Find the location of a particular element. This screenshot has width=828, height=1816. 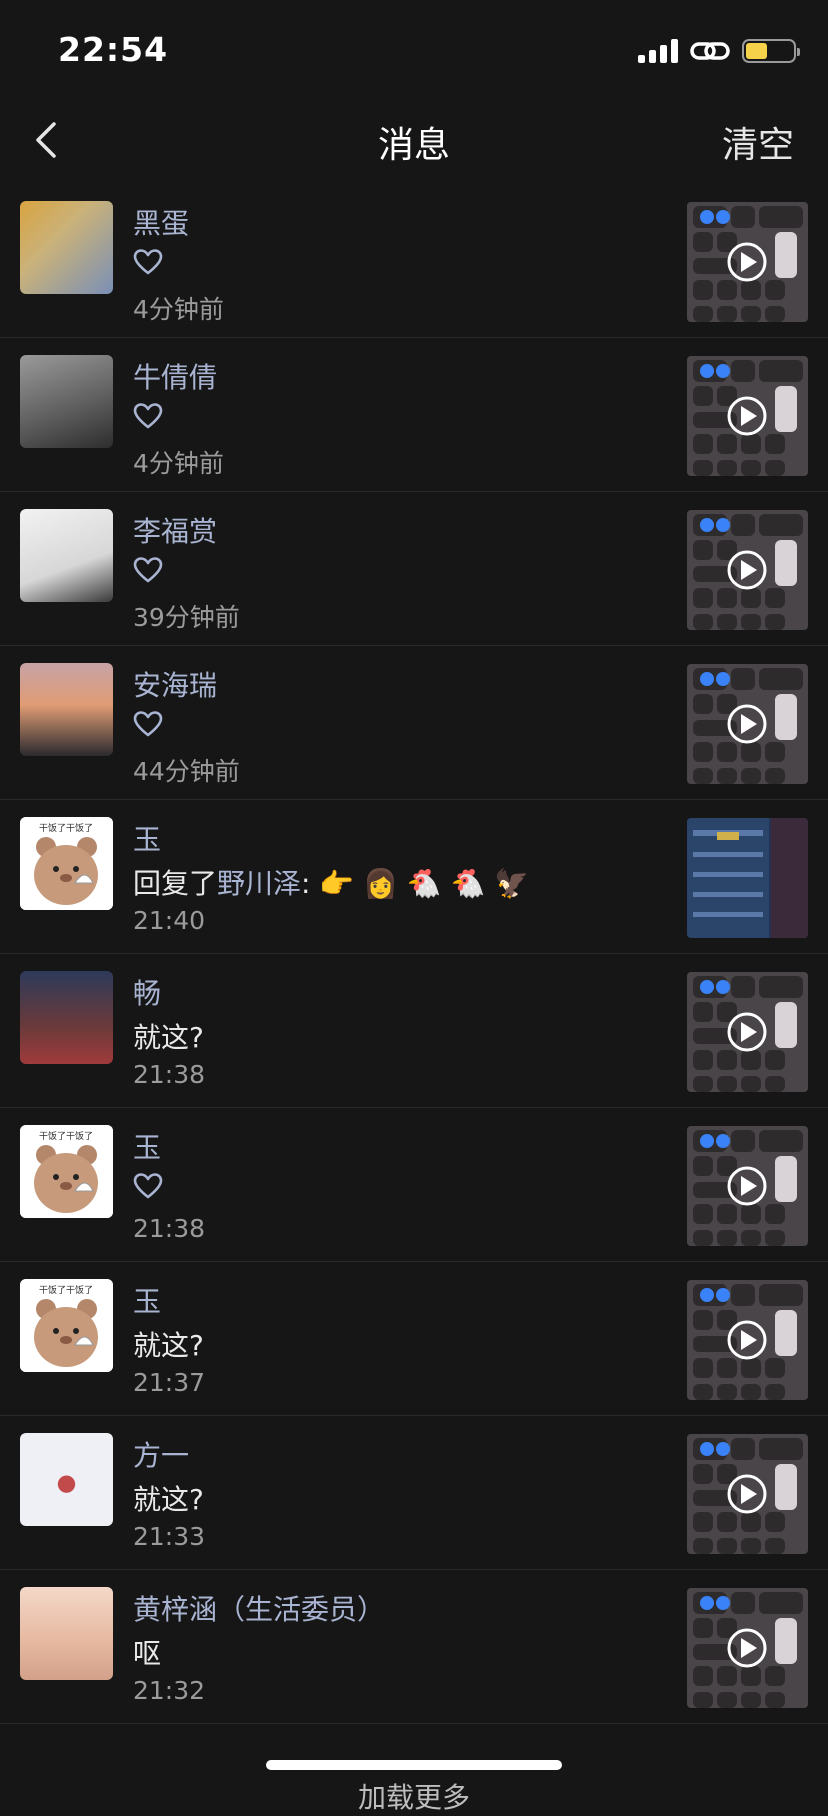

hotspot-link-icon is located at coordinates (710, 51).